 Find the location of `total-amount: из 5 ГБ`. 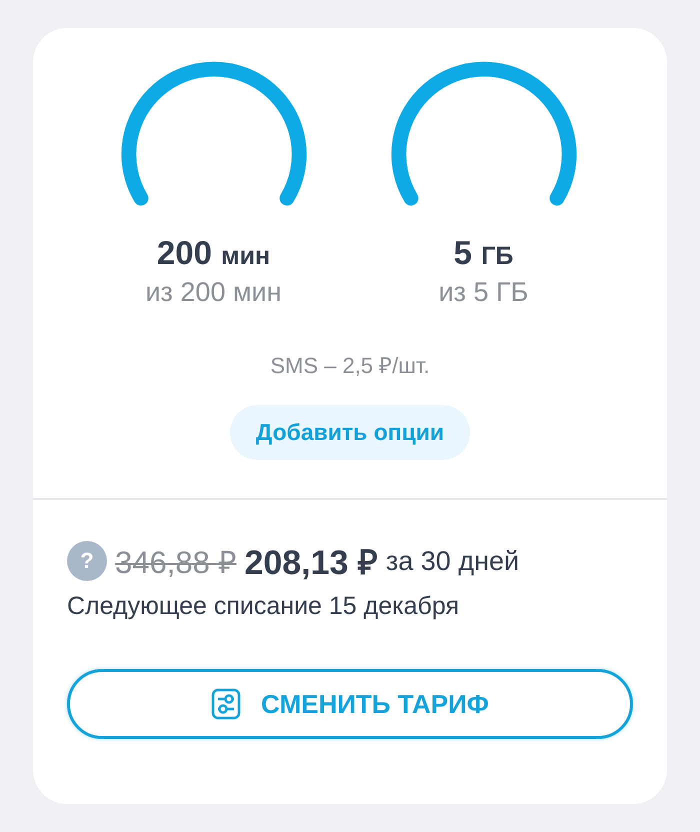

total-amount: из 5 ГБ is located at coordinates (483, 292).